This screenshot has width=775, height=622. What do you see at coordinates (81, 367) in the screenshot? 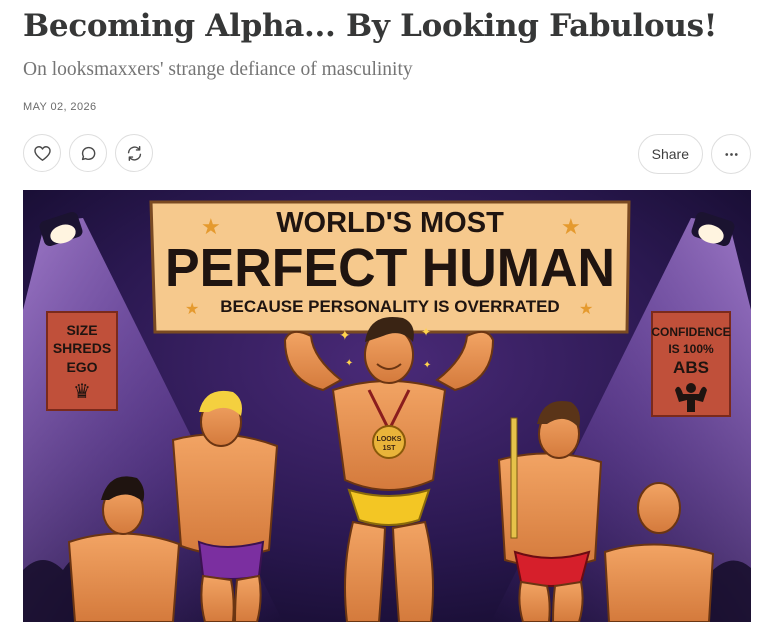
I see `left-sign-line-3: EGO` at bounding box center [81, 367].